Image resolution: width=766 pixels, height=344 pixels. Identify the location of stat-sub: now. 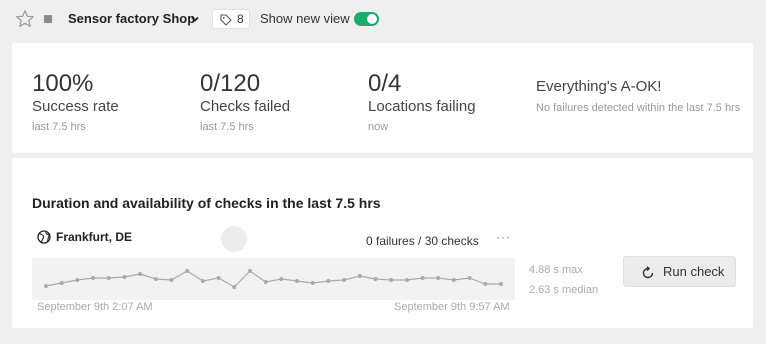
(378, 127).